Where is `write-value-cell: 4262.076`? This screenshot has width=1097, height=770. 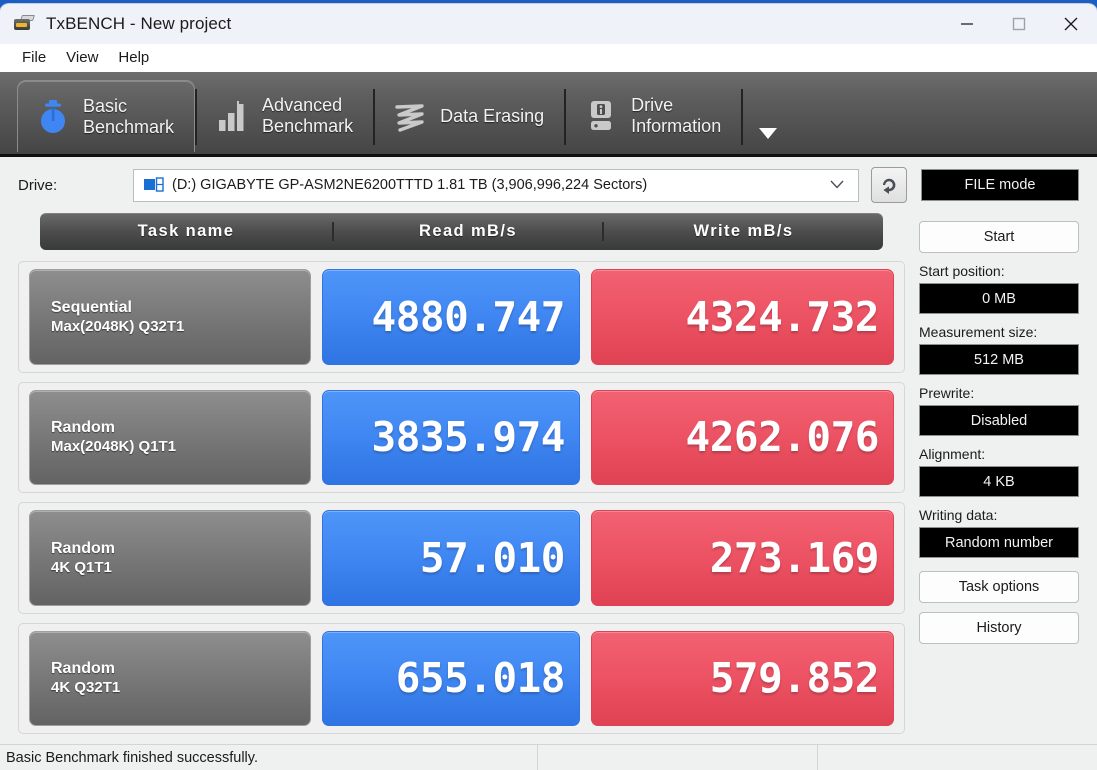
write-value-cell: 4262.076 is located at coordinates (742, 437).